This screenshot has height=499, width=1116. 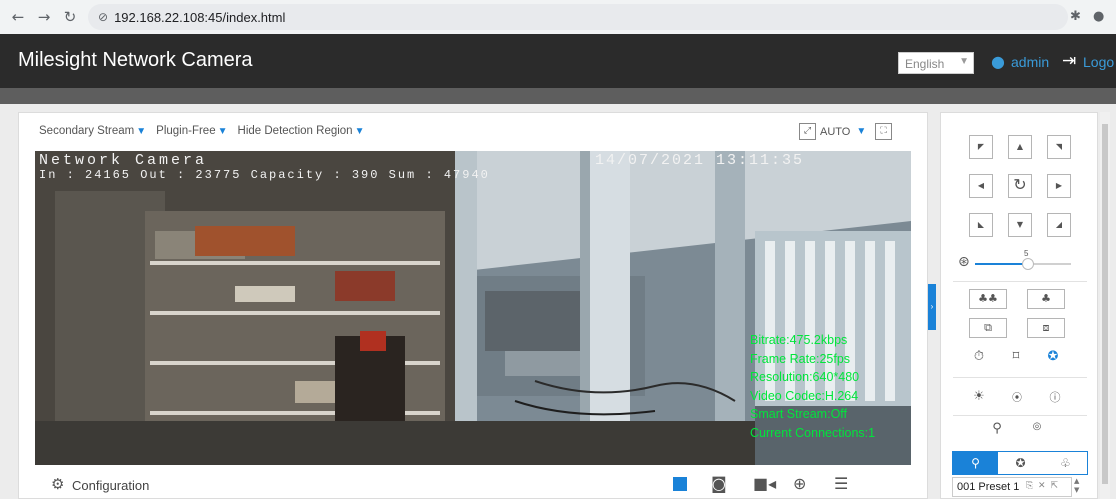 I want to click on ptz-scrollbar, so click(x=1105, y=305).